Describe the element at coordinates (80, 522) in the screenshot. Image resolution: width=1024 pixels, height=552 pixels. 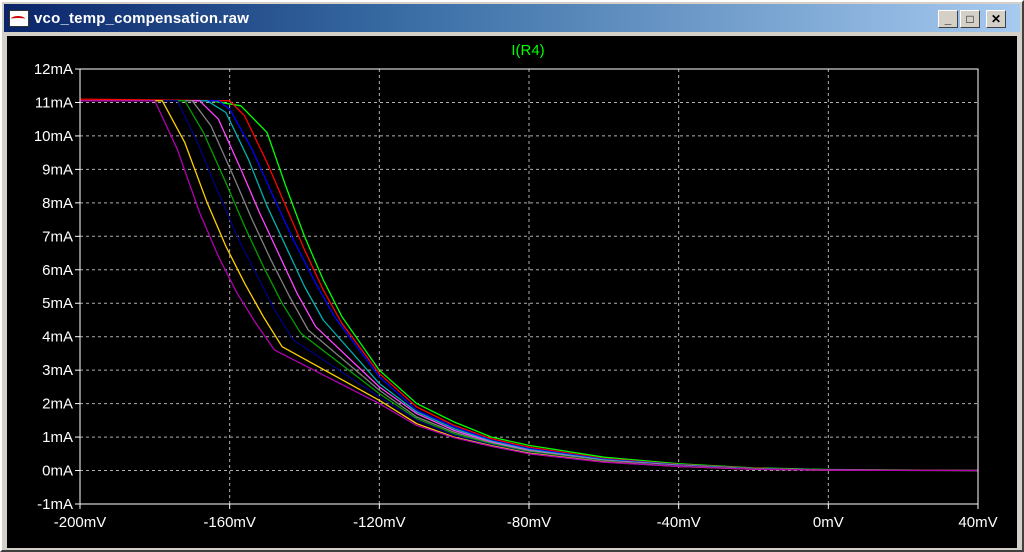
I see `x-tick-label: -200mV` at that location.